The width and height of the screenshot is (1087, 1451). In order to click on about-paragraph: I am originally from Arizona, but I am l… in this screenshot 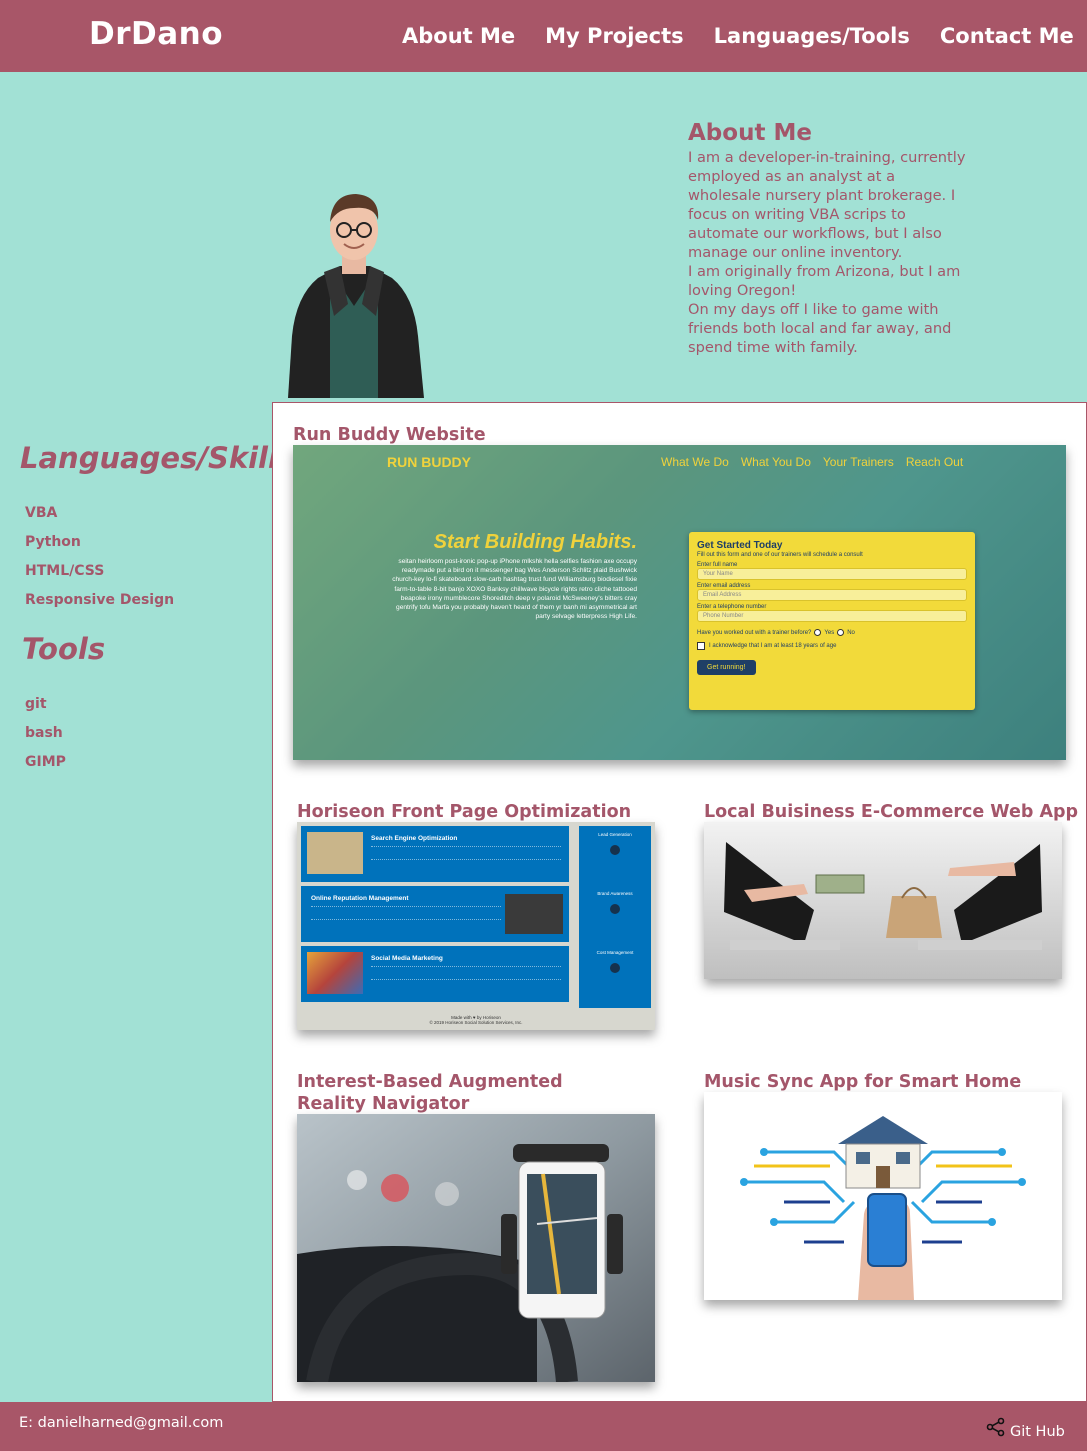, I will do `click(824, 281)`.